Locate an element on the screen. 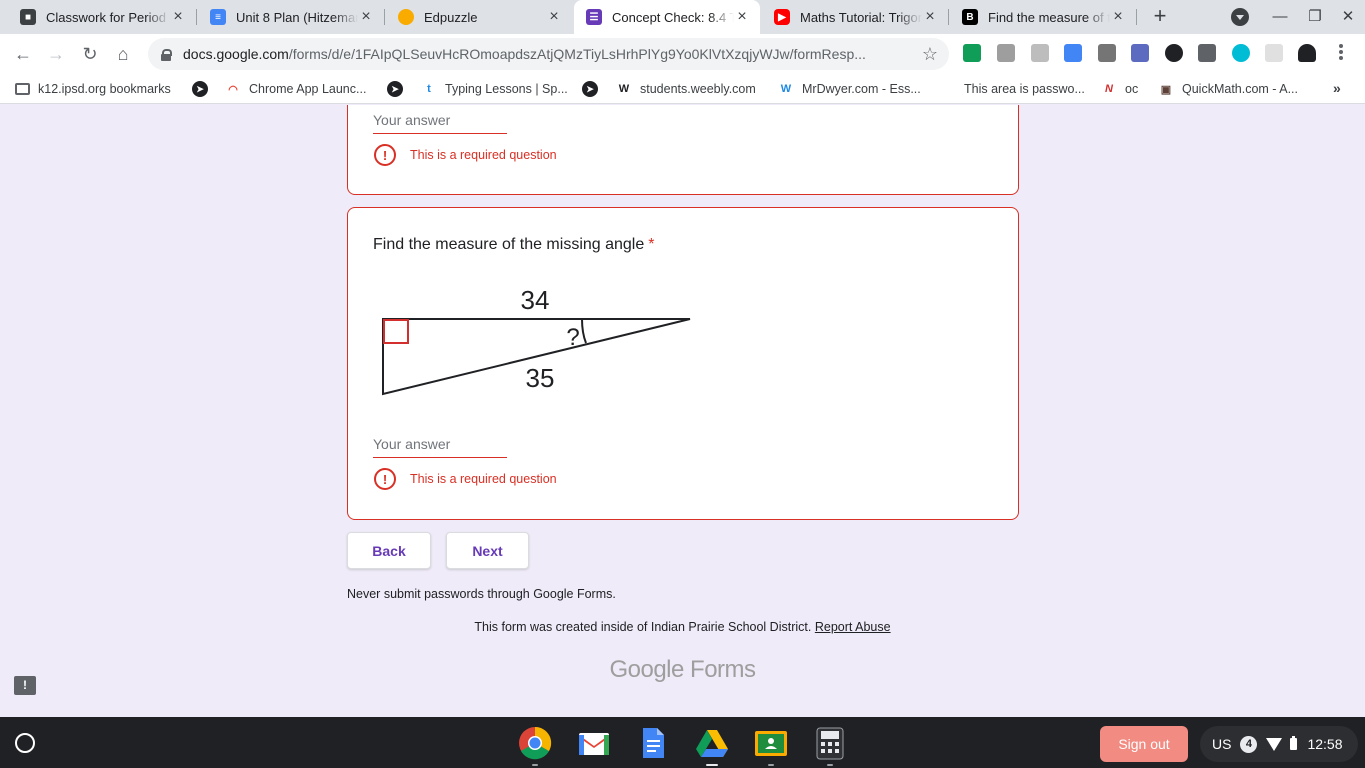  bookmark-plane-3: ➤ is located at coordinates (594, 89).